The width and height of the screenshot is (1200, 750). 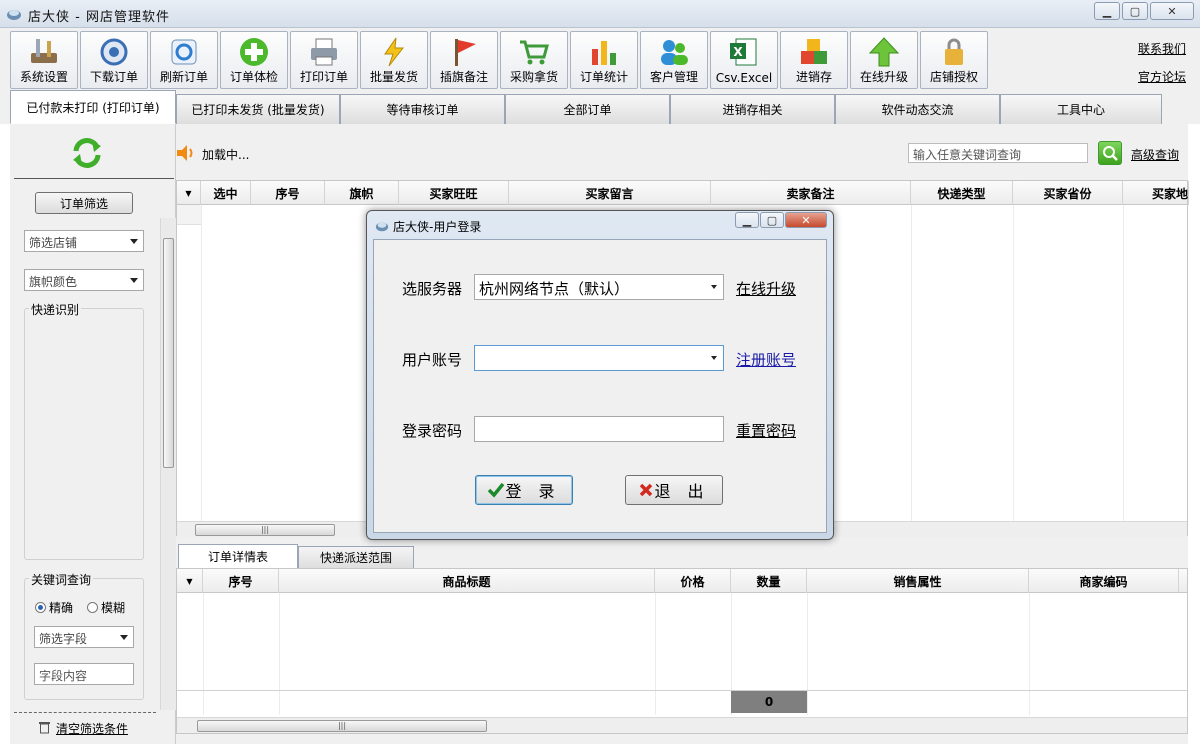 What do you see at coordinates (811, 193) in the screenshot?
I see `col-seller-note: 卖家备注` at bounding box center [811, 193].